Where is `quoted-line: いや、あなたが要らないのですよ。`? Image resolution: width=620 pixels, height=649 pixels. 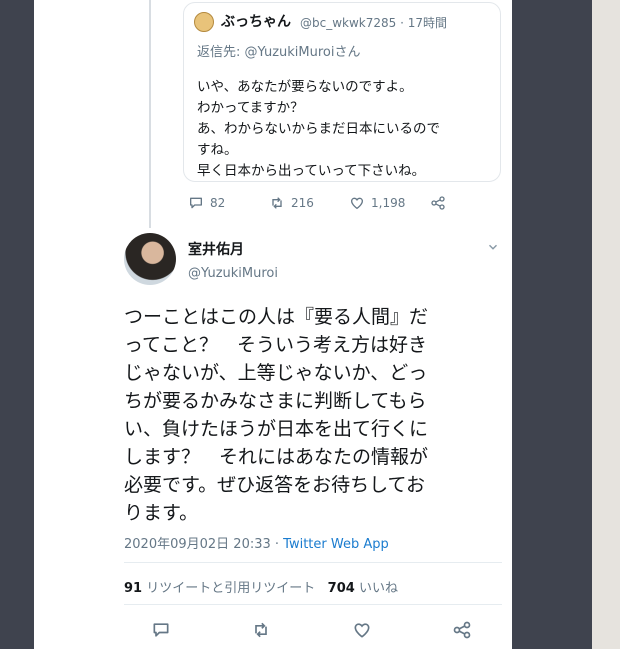 quoted-line: いや、あなたが要らないのですよ。 is located at coordinates (305, 87).